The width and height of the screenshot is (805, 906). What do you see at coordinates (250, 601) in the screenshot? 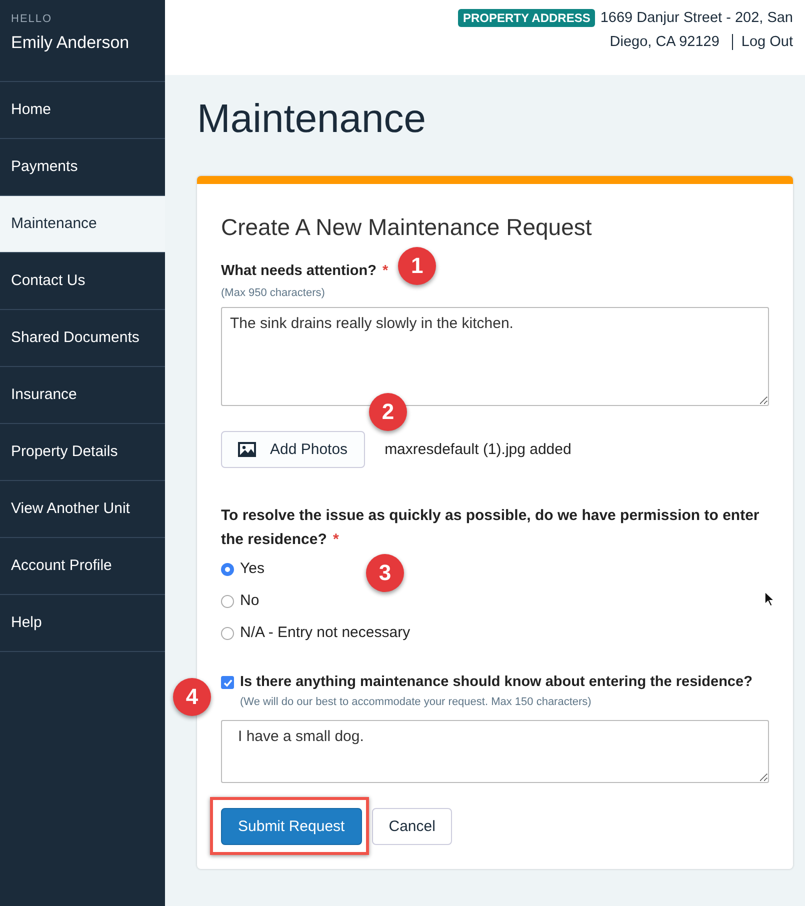
I see `radio-label: No` at bounding box center [250, 601].